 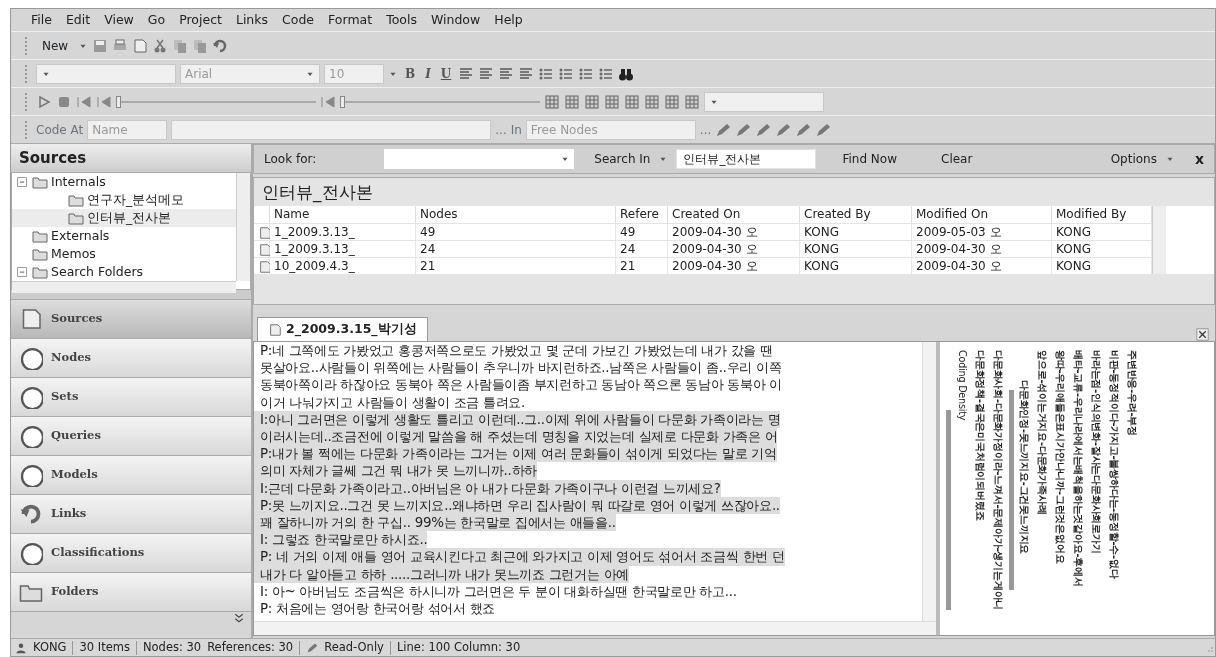 What do you see at coordinates (343, 248) in the screenshot?
I see `table-cell: 1_2009.3.13_` at bounding box center [343, 248].